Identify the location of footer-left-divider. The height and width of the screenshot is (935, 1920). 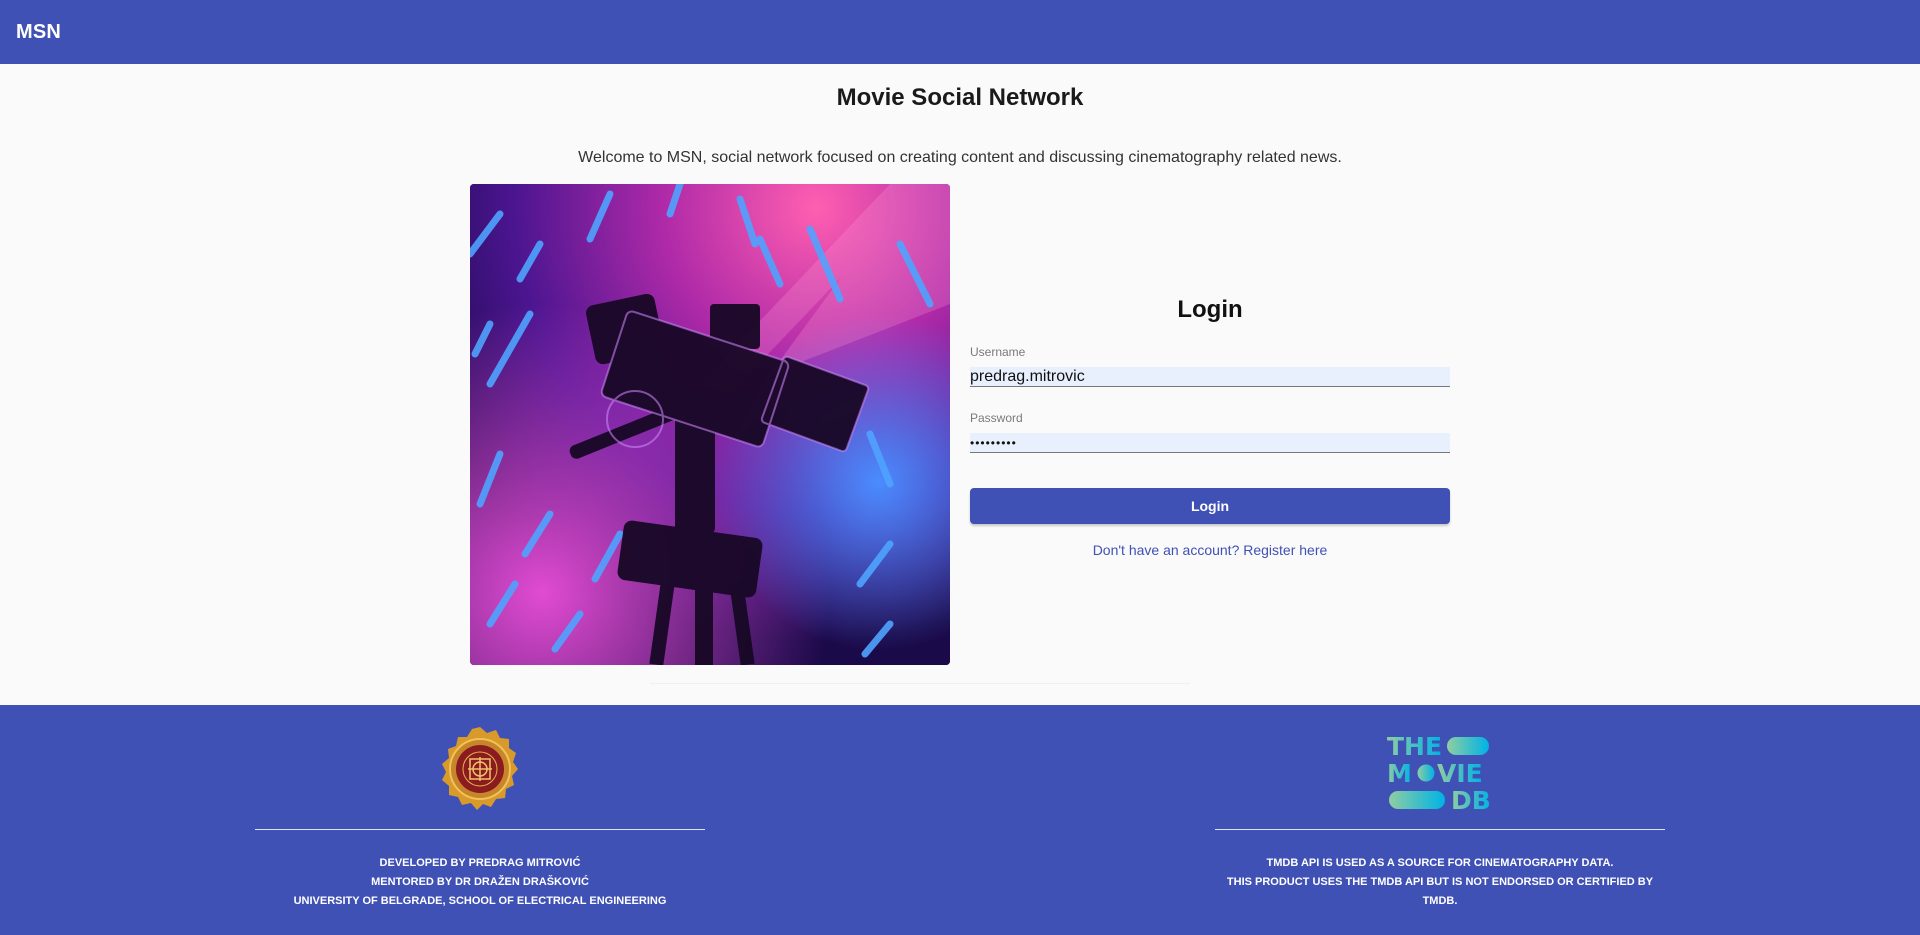
(480, 829).